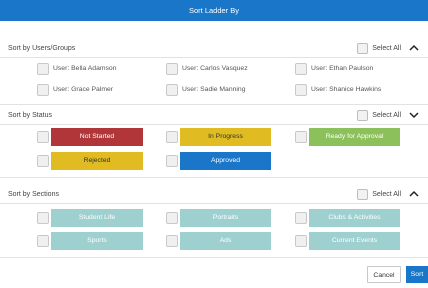 The height and width of the screenshot is (288, 428). What do you see at coordinates (386, 115) in the screenshot?
I see `status-select-all-label: Select All` at bounding box center [386, 115].